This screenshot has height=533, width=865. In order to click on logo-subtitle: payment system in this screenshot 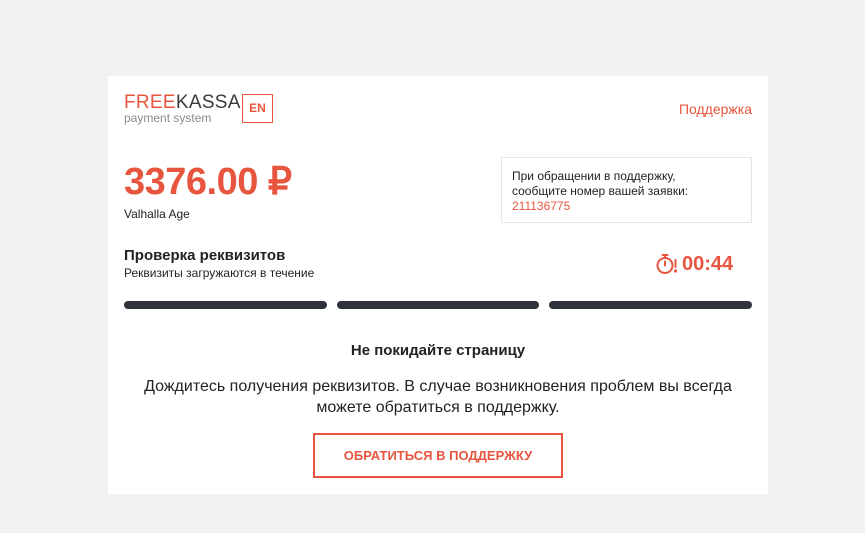, I will do `click(168, 118)`.